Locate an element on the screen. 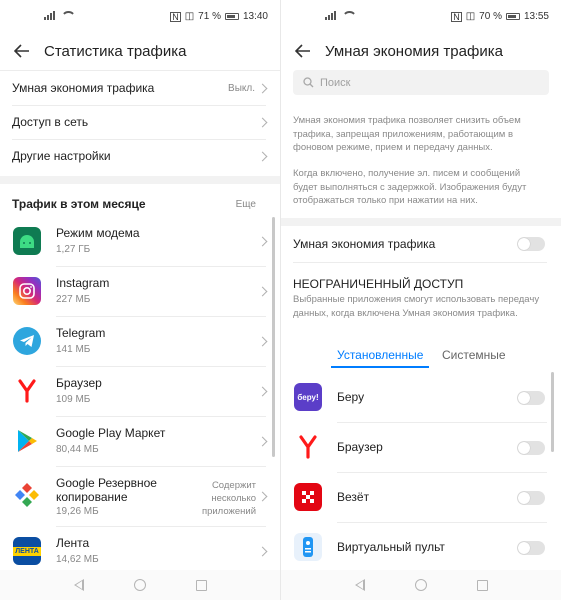  lenta-icon: ЛЕНТА is located at coordinates (27, 551).